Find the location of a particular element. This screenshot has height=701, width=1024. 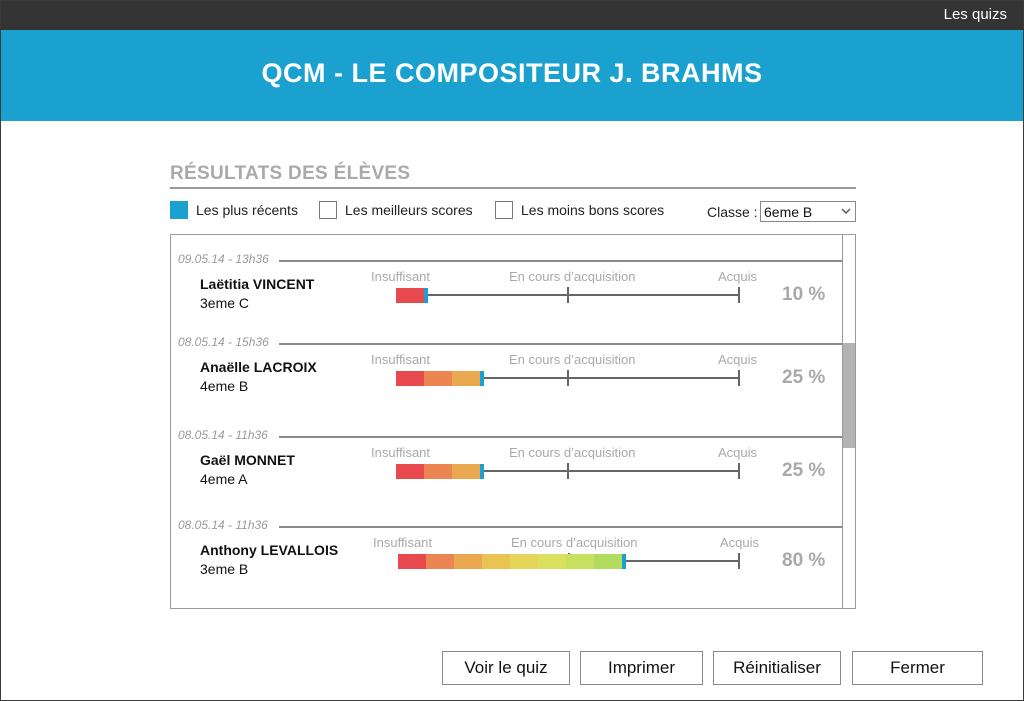

filter-worst-scores: Les moins bons scores is located at coordinates (579, 210).